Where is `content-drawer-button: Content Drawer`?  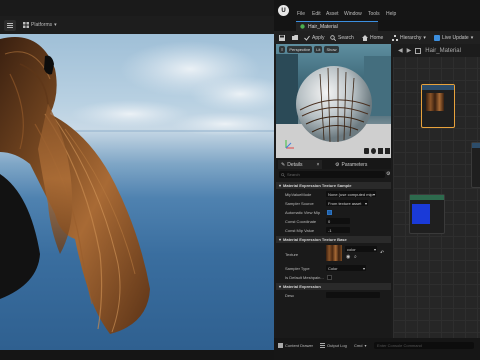
content-drawer-button: Content Drawer is located at coordinates (295, 345).